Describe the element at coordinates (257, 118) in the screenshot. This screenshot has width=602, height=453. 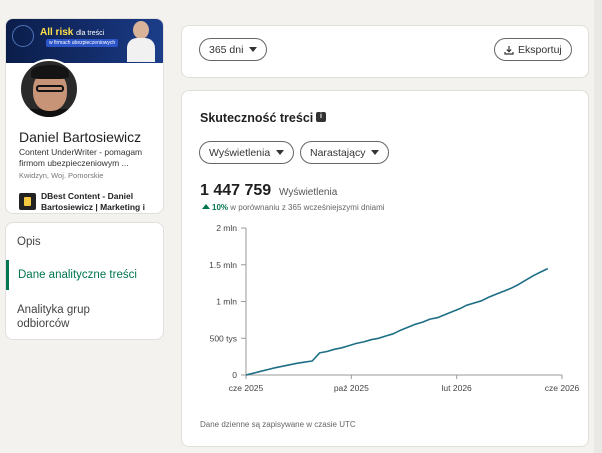
I see `section-title: Skuteczność treści` at that location.